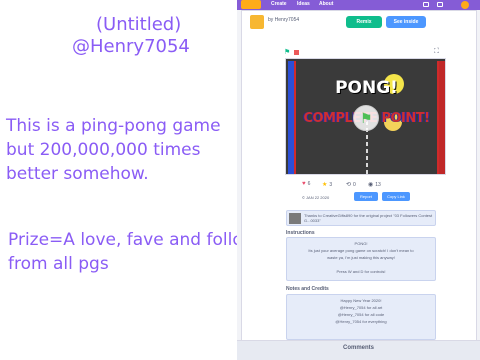 This screenshot has height=360, width=480. I want to click on project-stats: ♥ 6 ★ 3 ⟲ 0 ◉ 13, so click(372, 186).